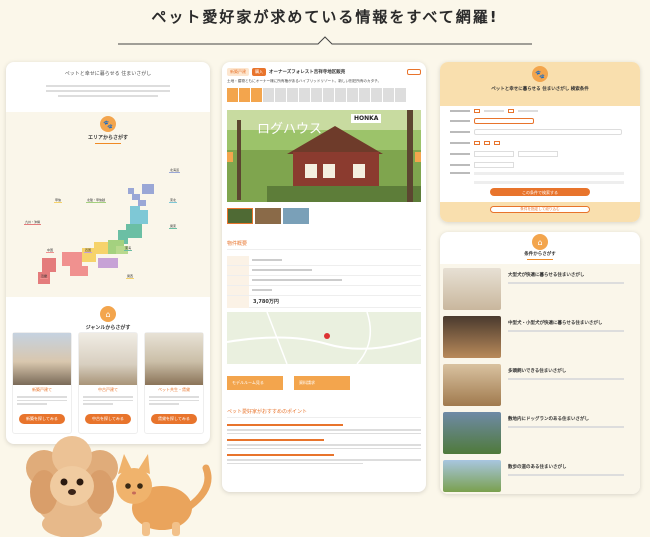  I want to click on genre-label: 中古戸建て, so click(108, 389).